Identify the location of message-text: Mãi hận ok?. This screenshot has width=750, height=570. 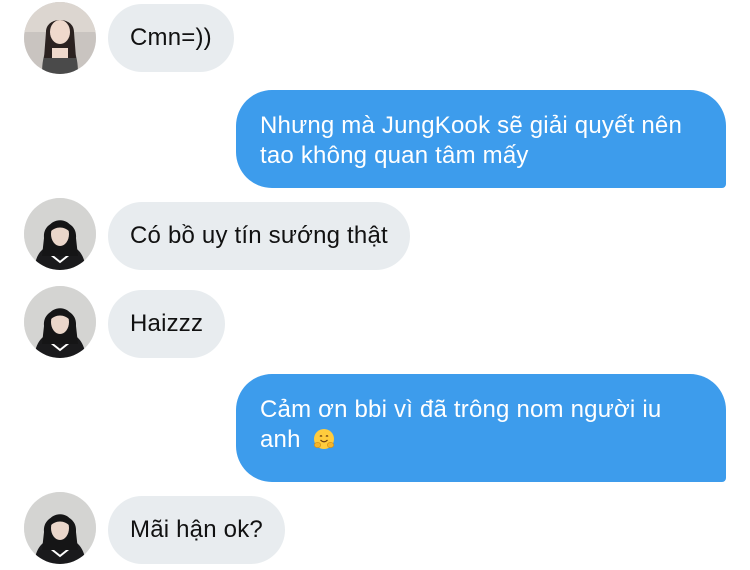
(196, 529).